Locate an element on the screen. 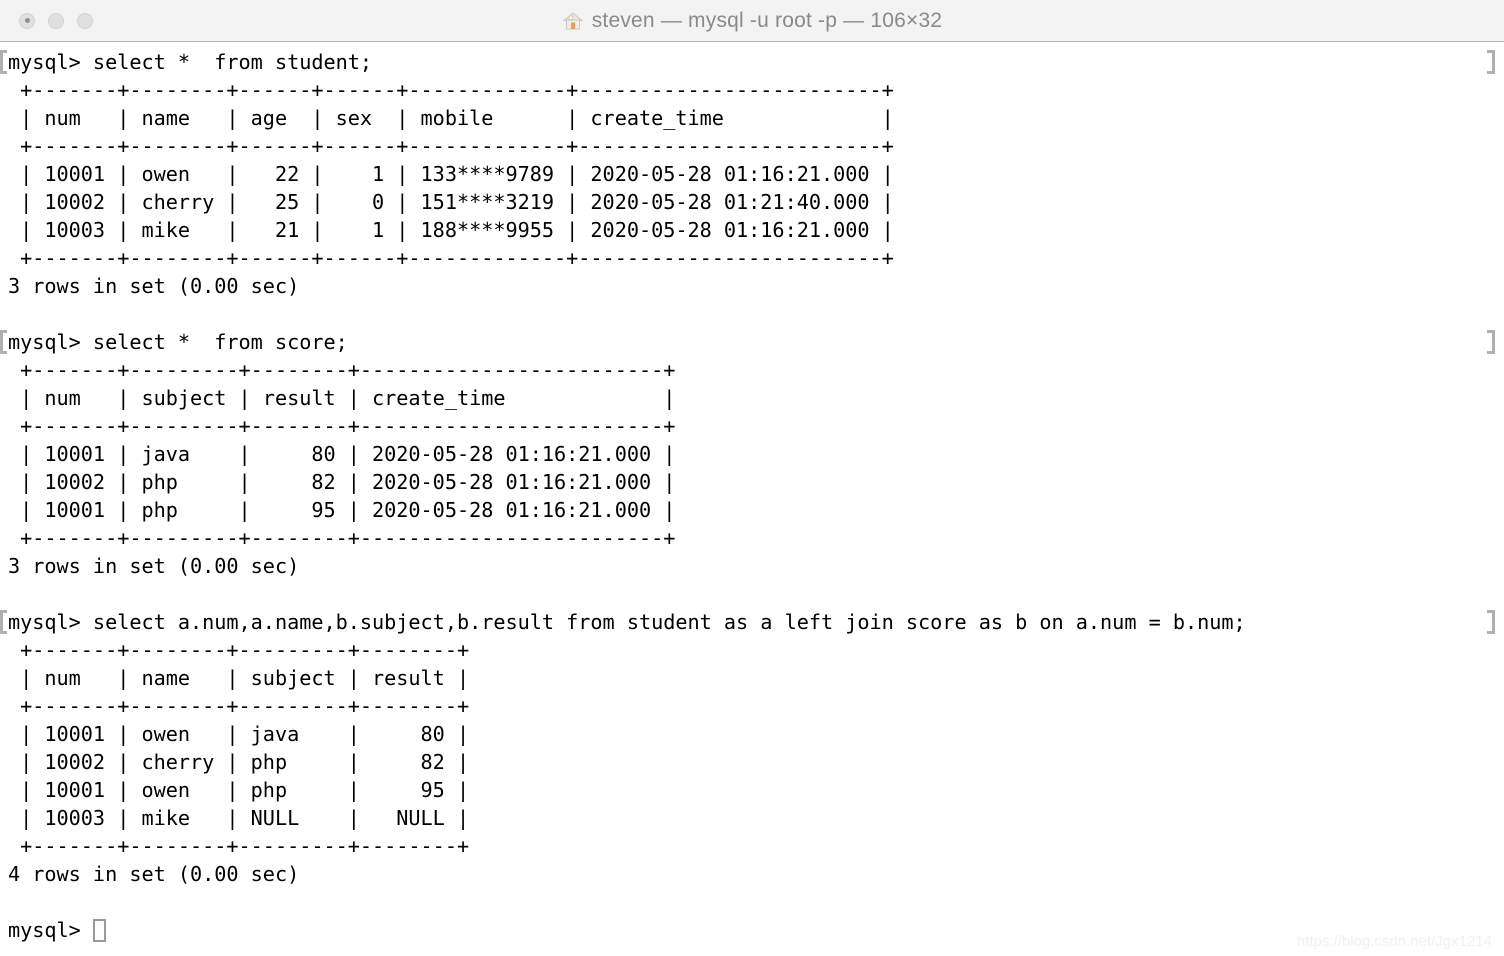 The height and width of the screenshot is (956, 1504). terminal-line-text: | 10003 | mike | NULL | NULL | is located at coordinates (239, 818).